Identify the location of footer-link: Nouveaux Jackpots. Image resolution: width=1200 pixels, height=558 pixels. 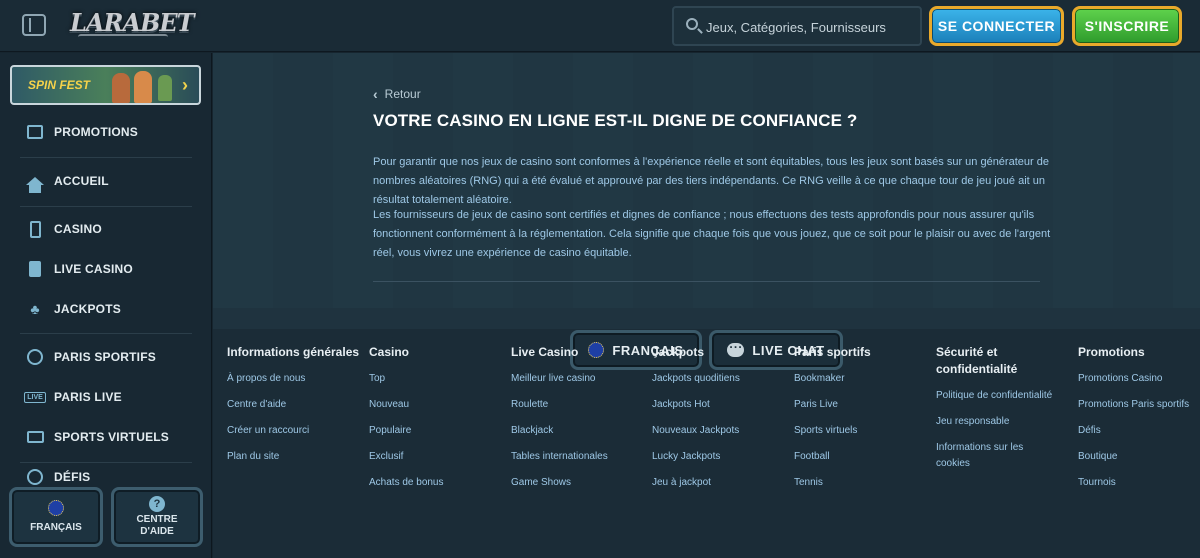
(722, 431).